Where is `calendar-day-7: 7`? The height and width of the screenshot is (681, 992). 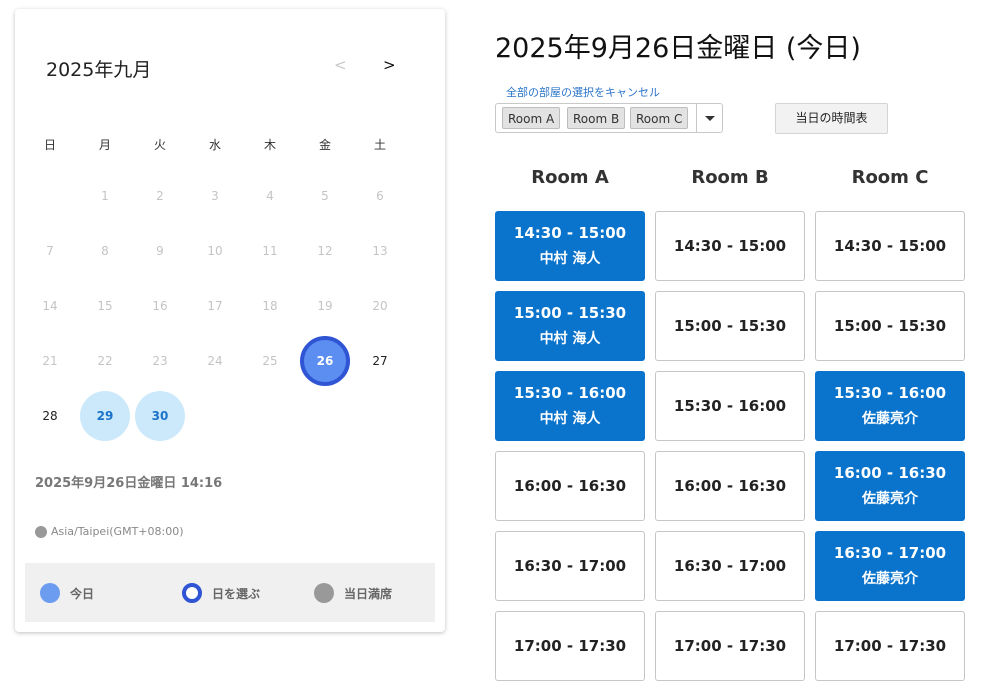
calendar-day-7: 7 is located at coordinates (50, 251).